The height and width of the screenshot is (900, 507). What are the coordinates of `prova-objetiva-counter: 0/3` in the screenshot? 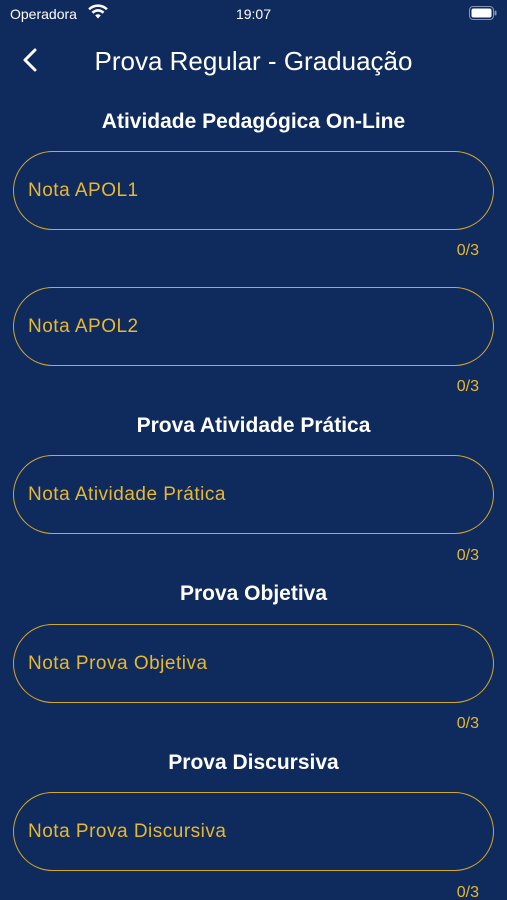 It's located at (467, 723).